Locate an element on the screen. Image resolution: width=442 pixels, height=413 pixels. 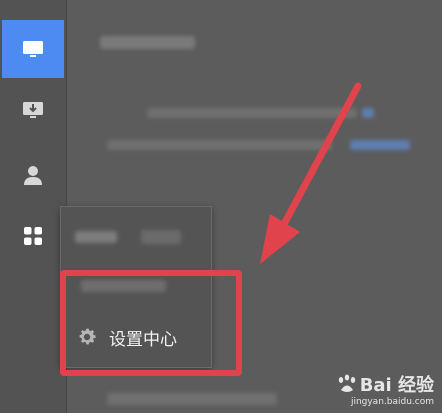
annotation-arrow is located at coordinates (311, 173).